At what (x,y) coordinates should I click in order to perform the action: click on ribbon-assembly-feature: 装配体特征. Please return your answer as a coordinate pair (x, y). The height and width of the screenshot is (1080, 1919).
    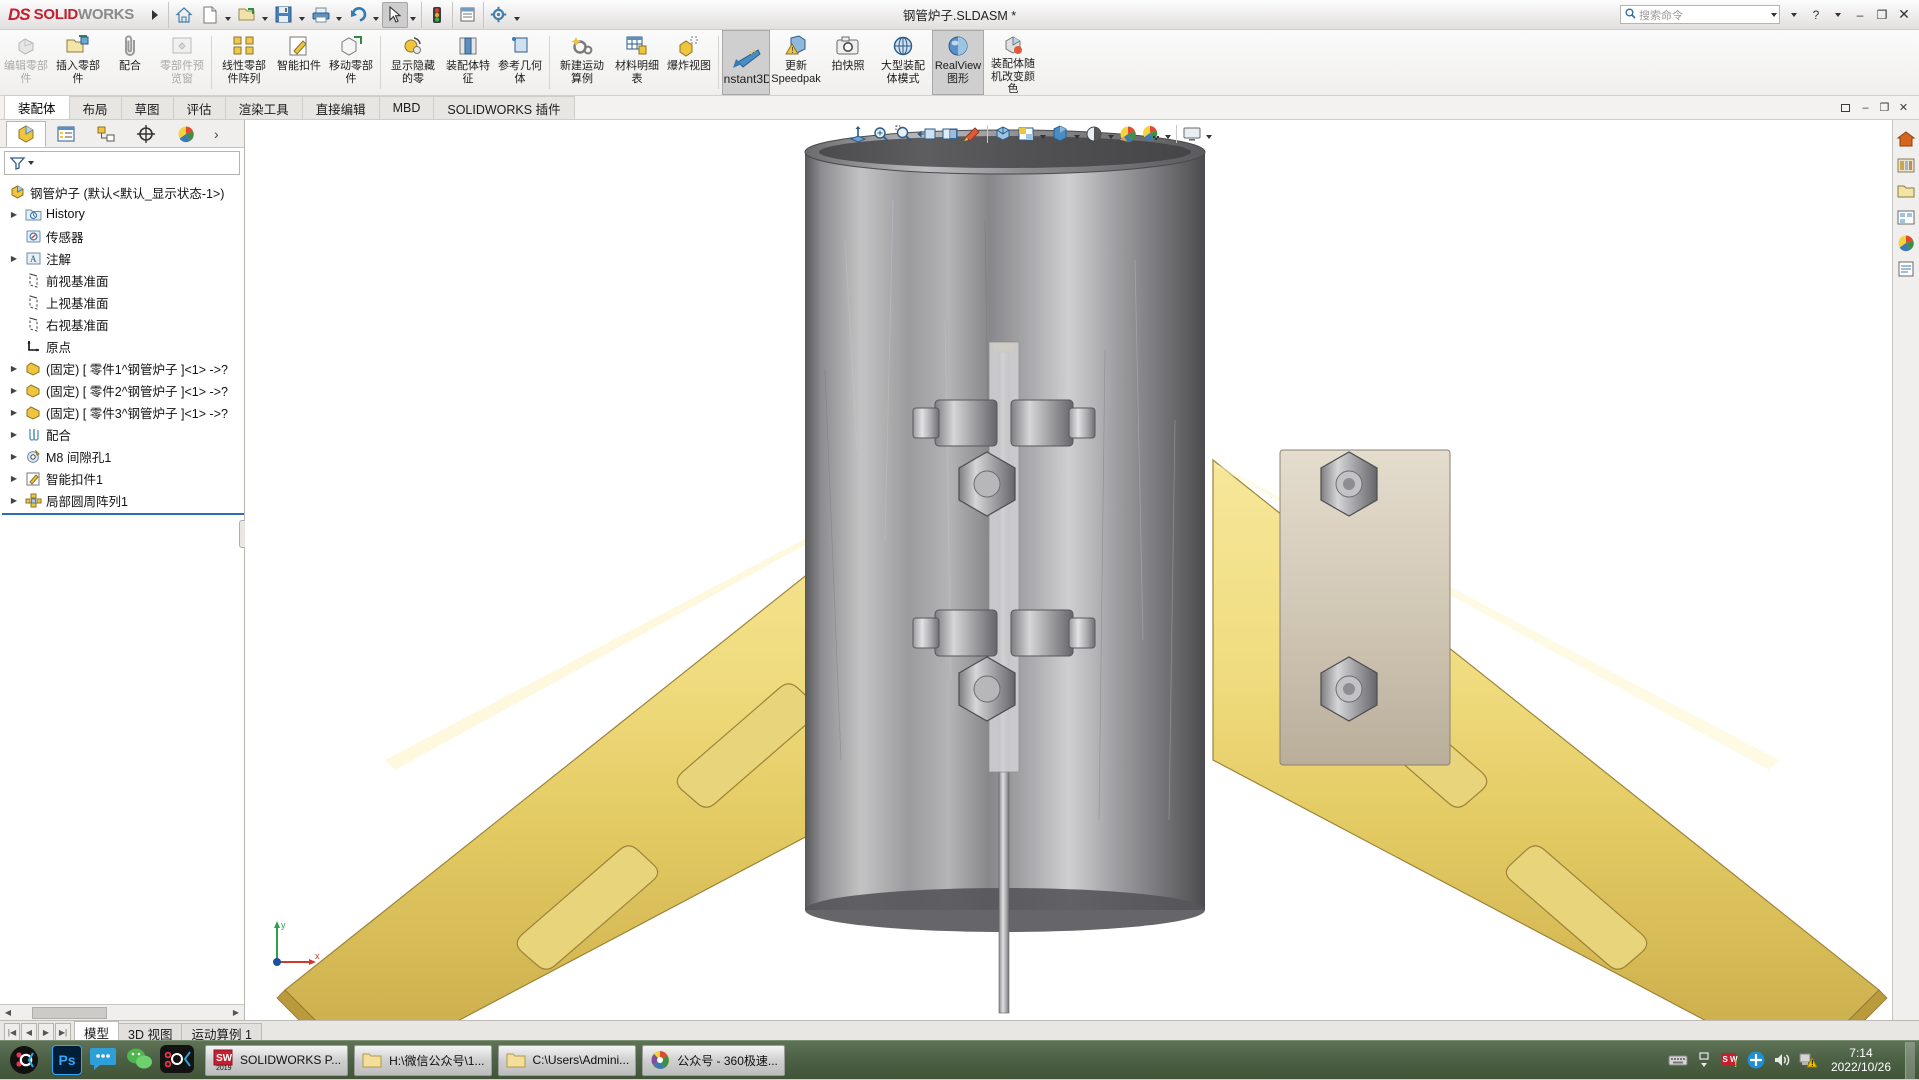
    Looking at the image, I should click on (468, 62).